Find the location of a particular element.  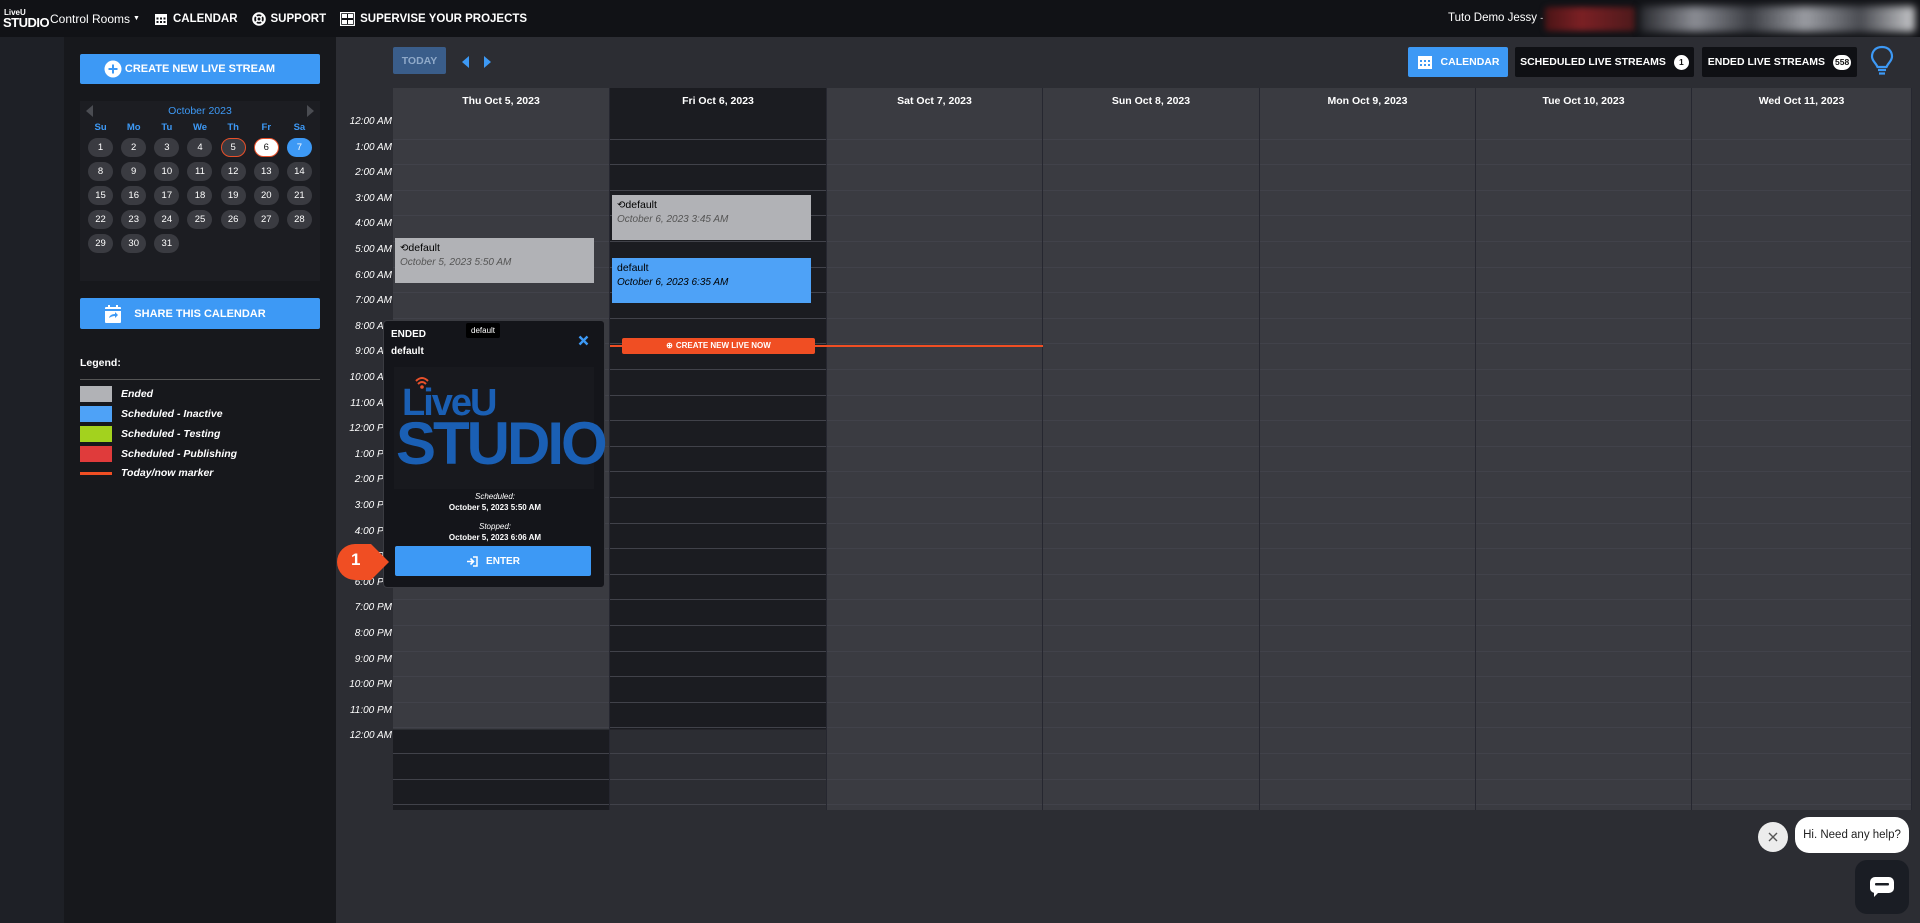

mini-calendar-day: 1 is located at coordinates (101, 147).